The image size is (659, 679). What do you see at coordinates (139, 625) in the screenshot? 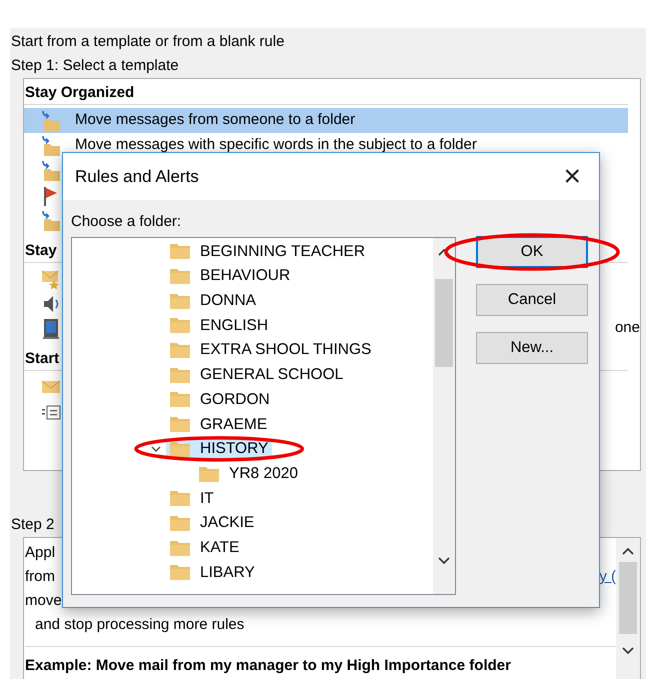
I see `description-text: and stop processing more rules` at bounding box center [139, 625].